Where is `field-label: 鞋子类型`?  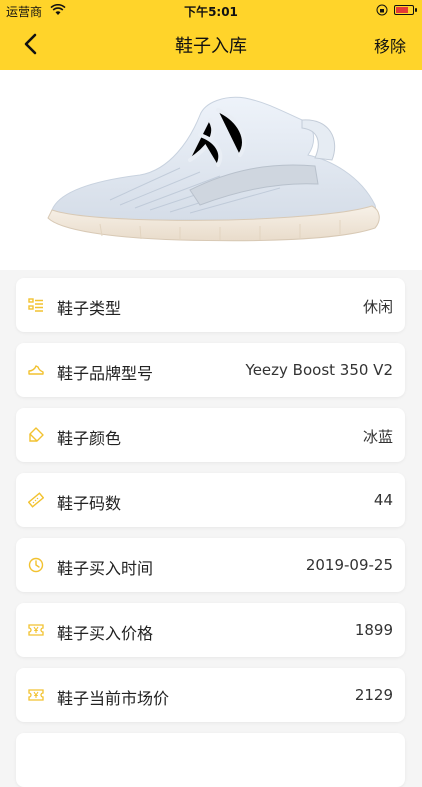
field-label: 鞋子类型 is located at coordinates (89, 308).